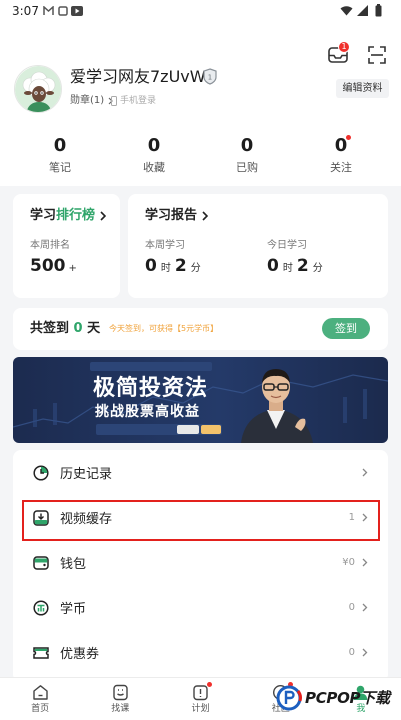 The image size is (401, 720). I want to click on stat-purchased: 0 已购, so click(247, 155).